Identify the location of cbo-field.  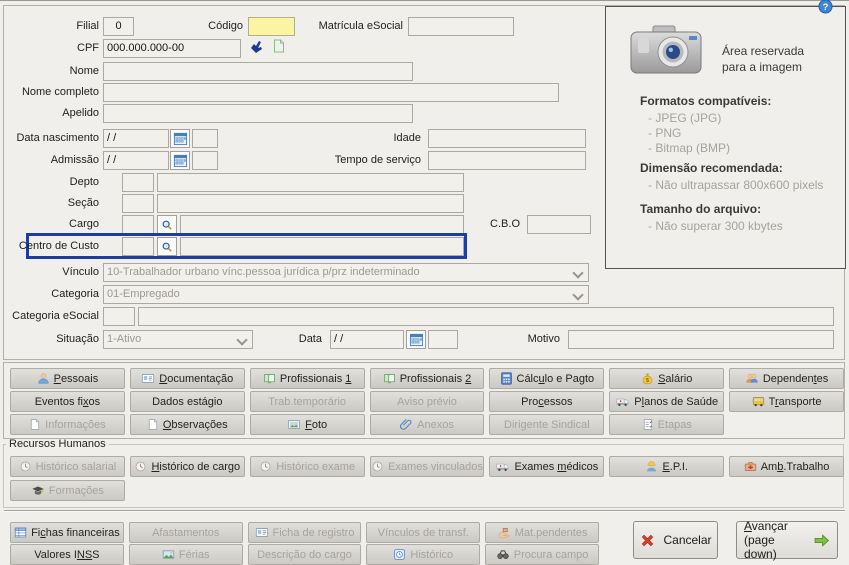
(559, 224).